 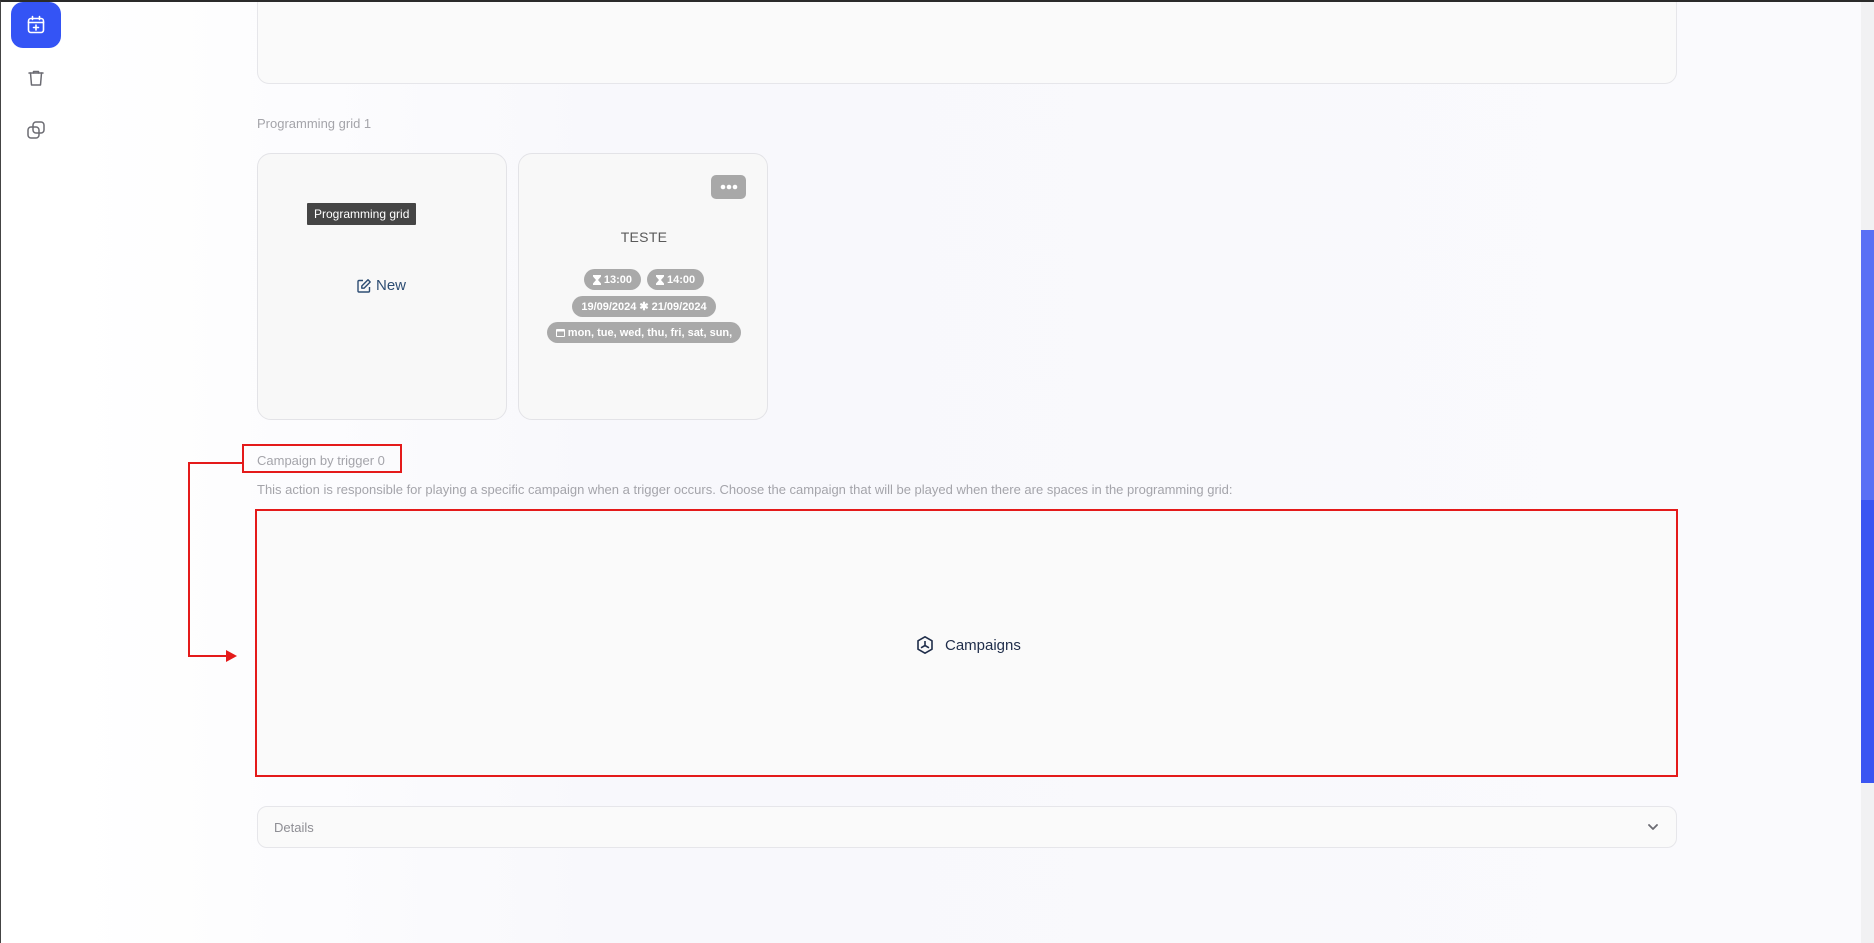 What do you see at coordinates (925, 645) in the screenshot?
I see `campaign-icon` at bounding box center [925, 645].